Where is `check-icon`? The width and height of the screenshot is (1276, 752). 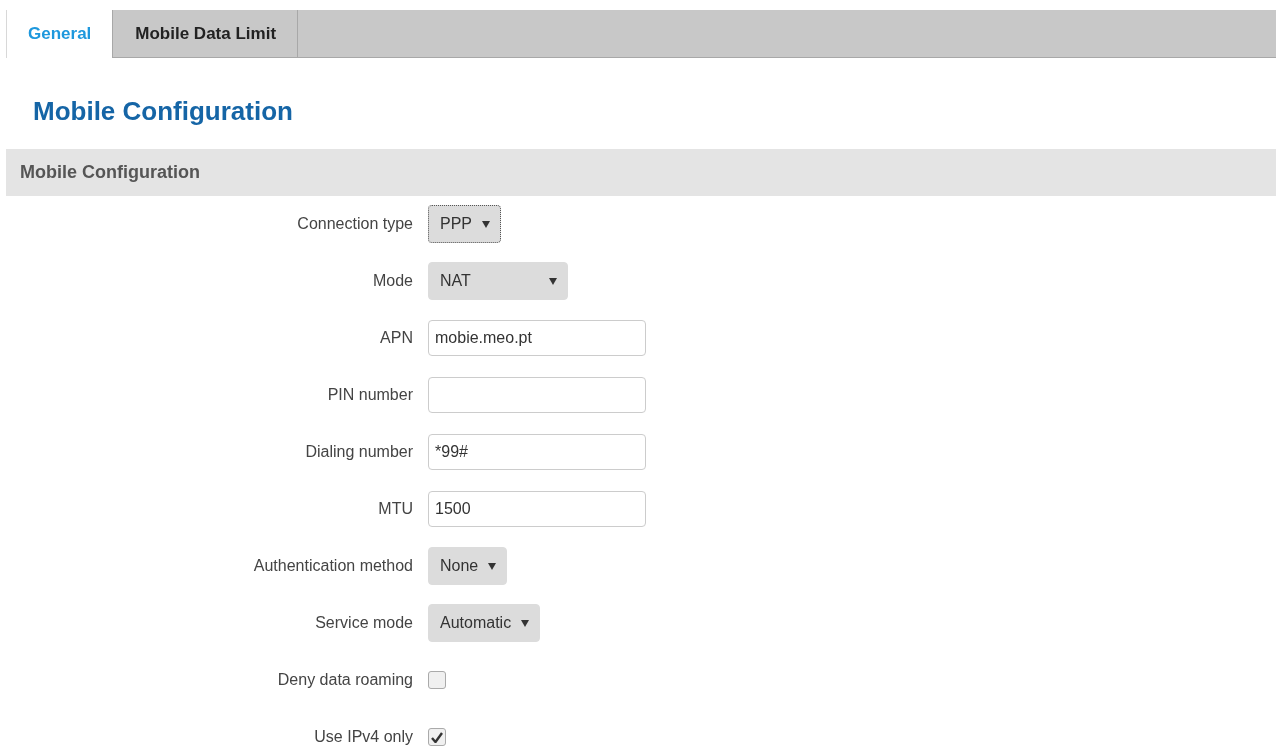 check-icon is located at coordinates (437, 737).